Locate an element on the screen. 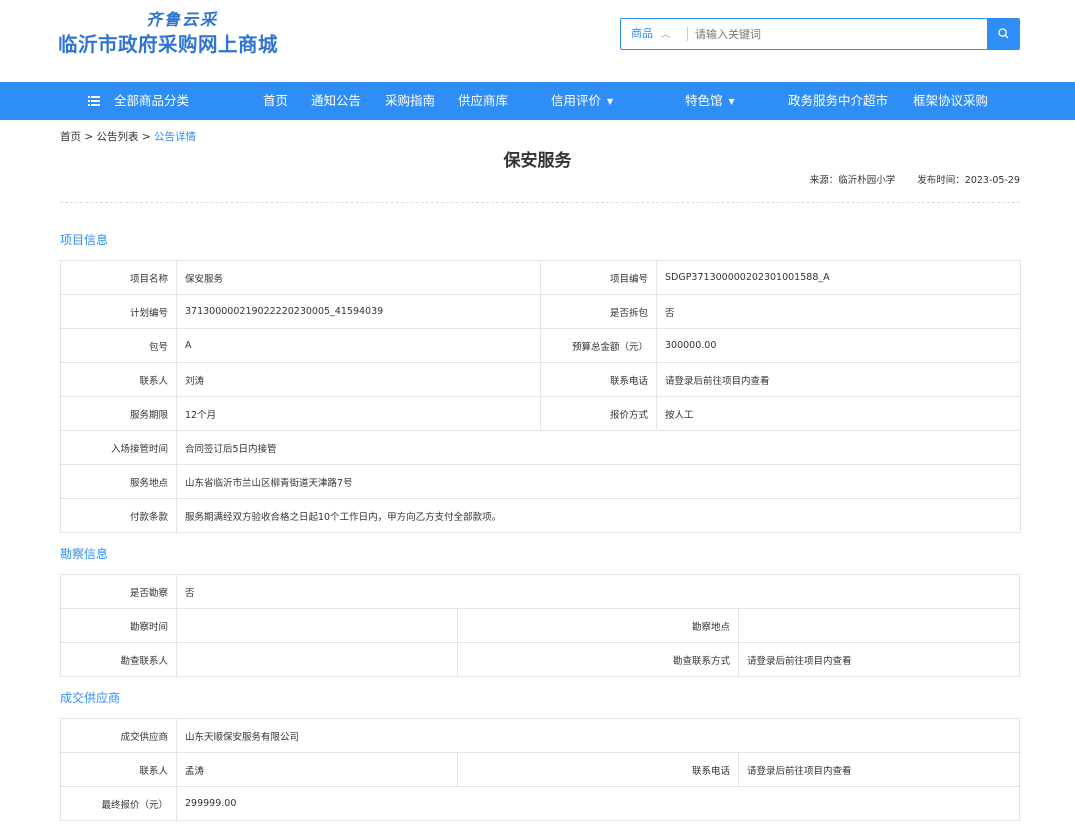 Image resolution: width=1075 pixels, height=831 pixels. menu-icon is located at coordinates (94, 101).